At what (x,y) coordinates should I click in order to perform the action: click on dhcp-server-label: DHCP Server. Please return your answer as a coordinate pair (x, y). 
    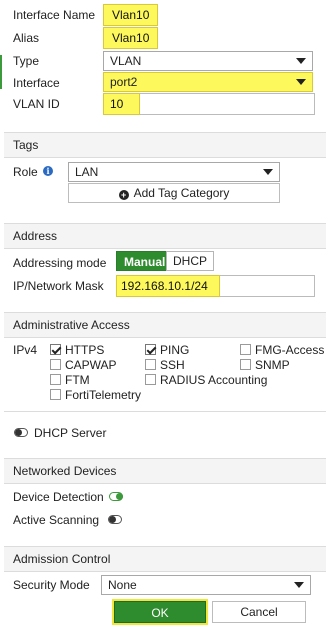
    Looking at the image, I should click on (70, 433).